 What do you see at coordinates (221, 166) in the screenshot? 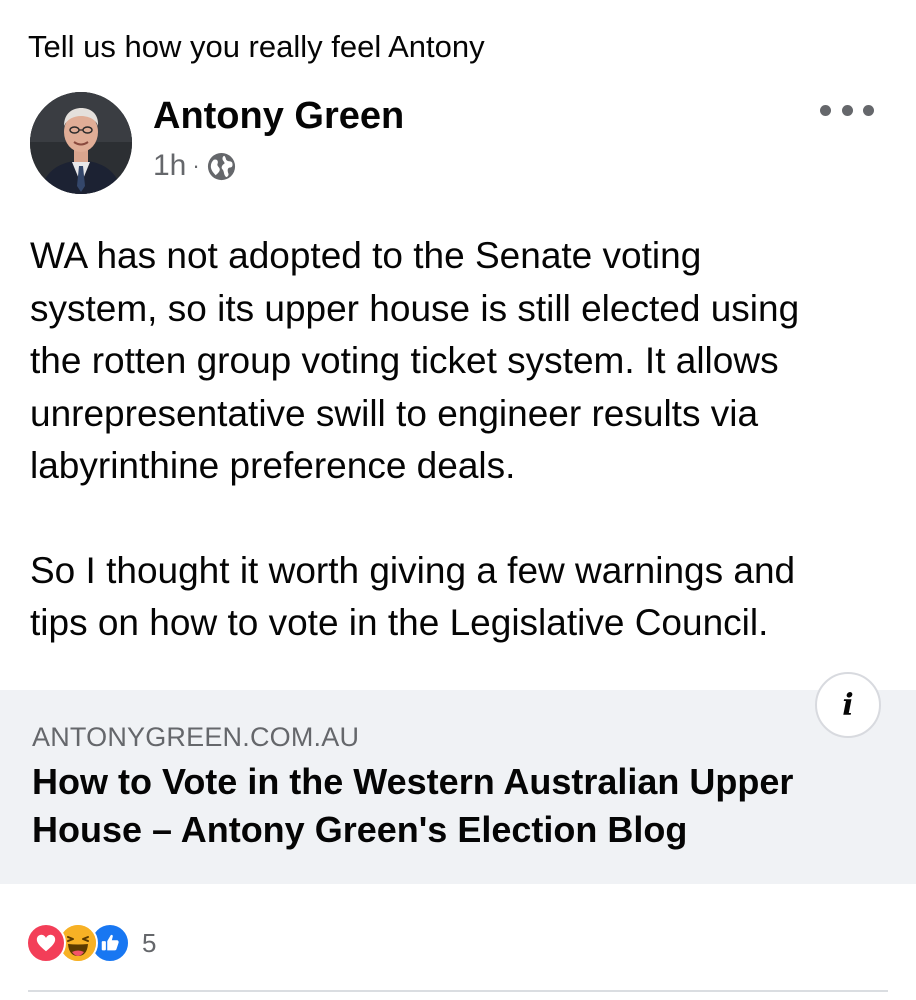
I see `globe-icon` at bounding box center [221, 166].